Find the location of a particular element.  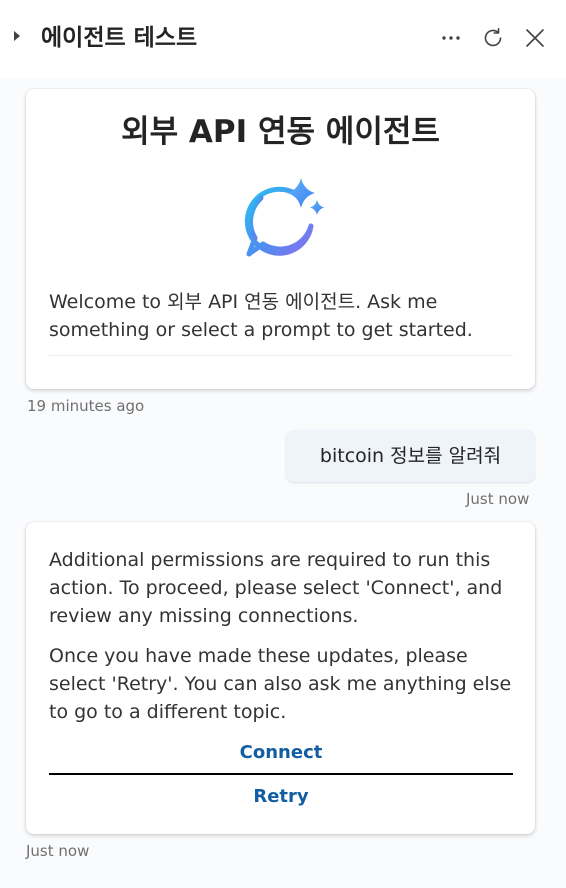

retry-button: Retry is located at coordinates (281, 797).